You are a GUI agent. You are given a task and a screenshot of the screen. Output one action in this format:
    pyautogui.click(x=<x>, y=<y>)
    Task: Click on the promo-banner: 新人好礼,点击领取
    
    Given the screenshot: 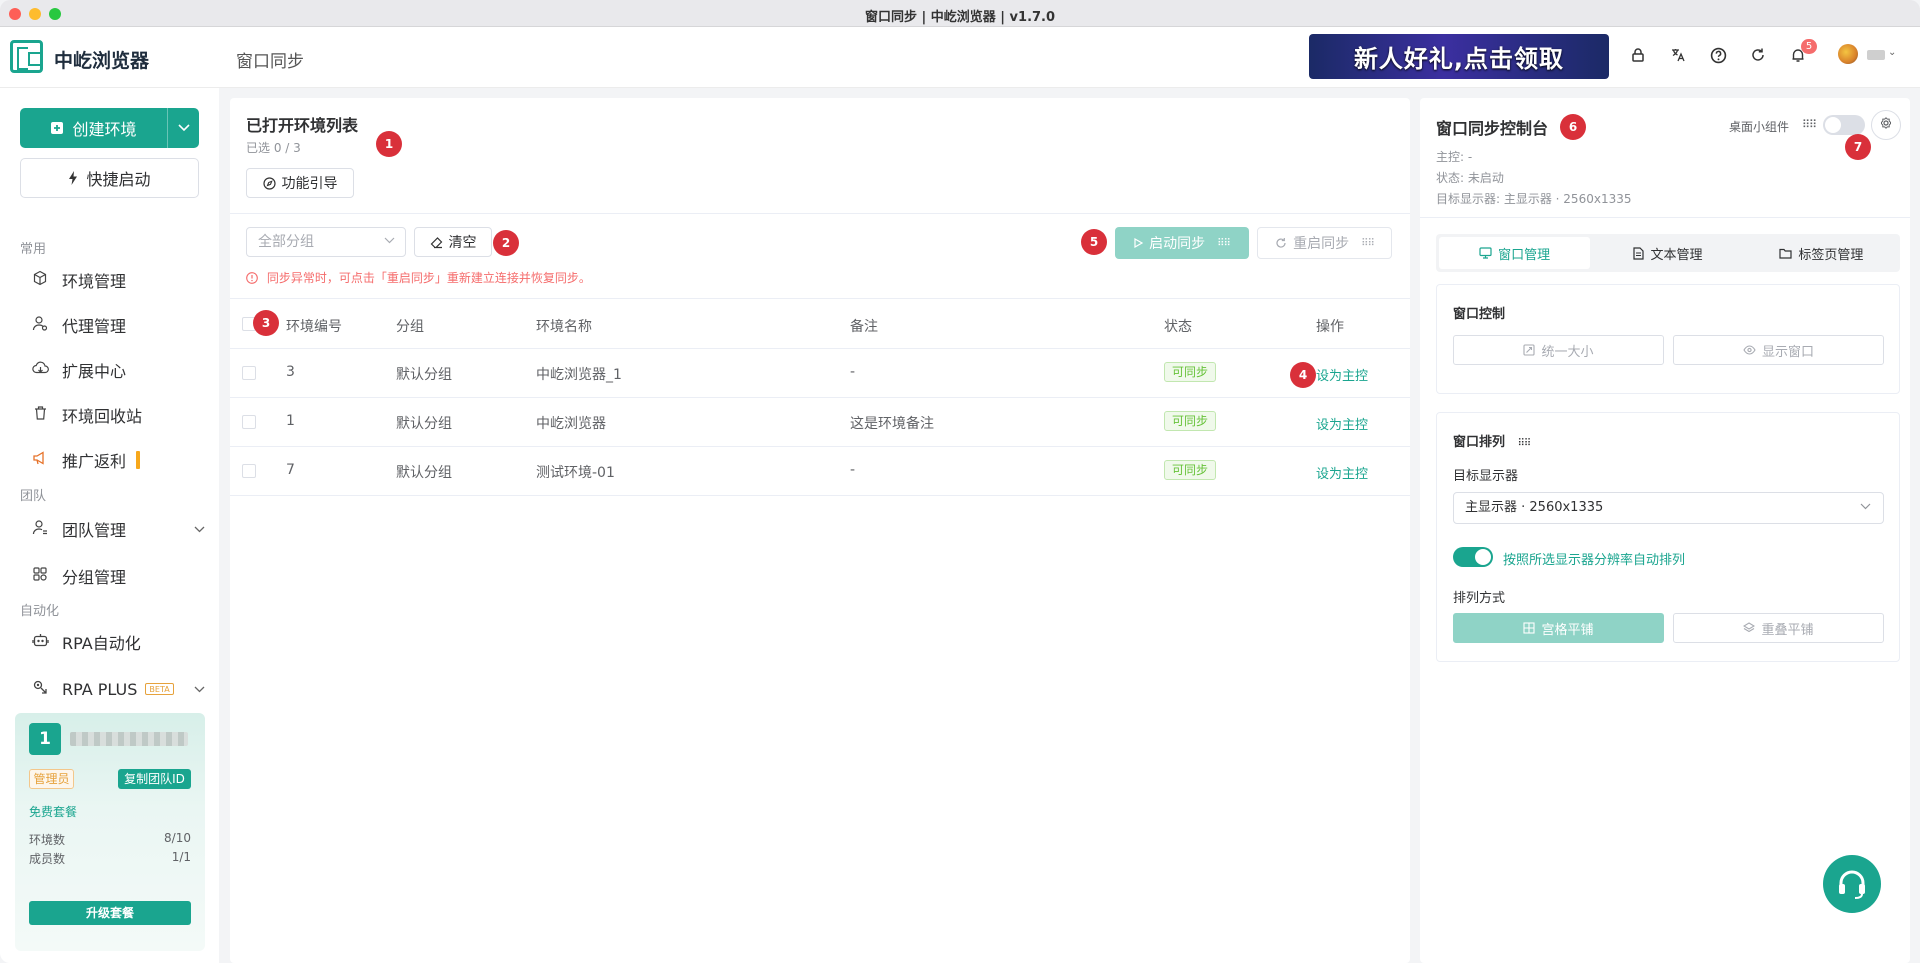 What is the action you would take?
    pyautogui.click(x=1459, y=56)
    